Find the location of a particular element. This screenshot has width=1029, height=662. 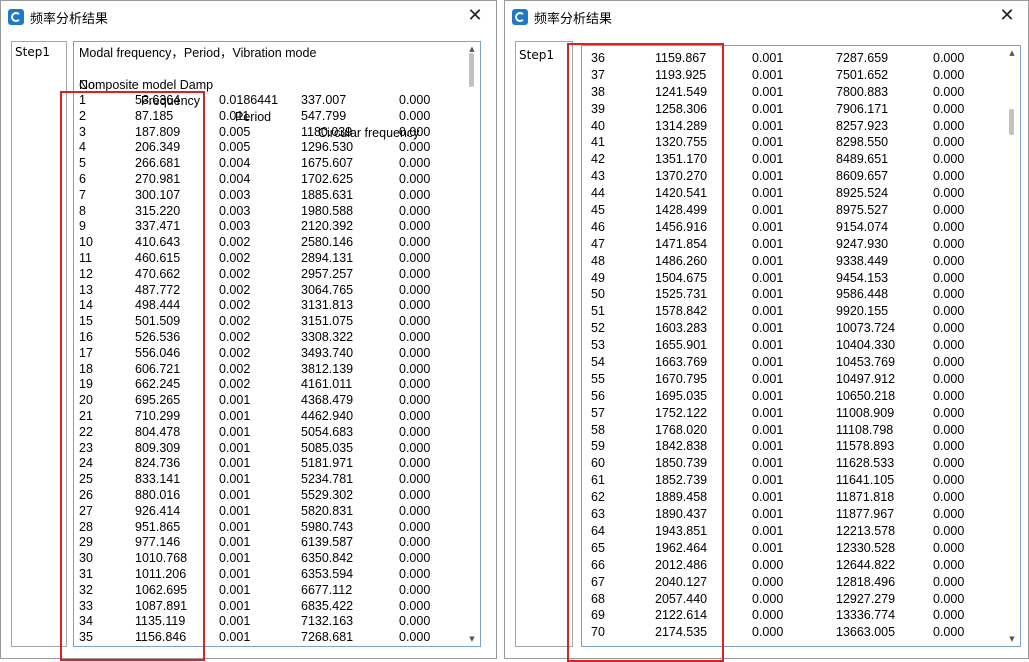

circular-frequency-value: 12330.528 is located at coordinates (866, 547).